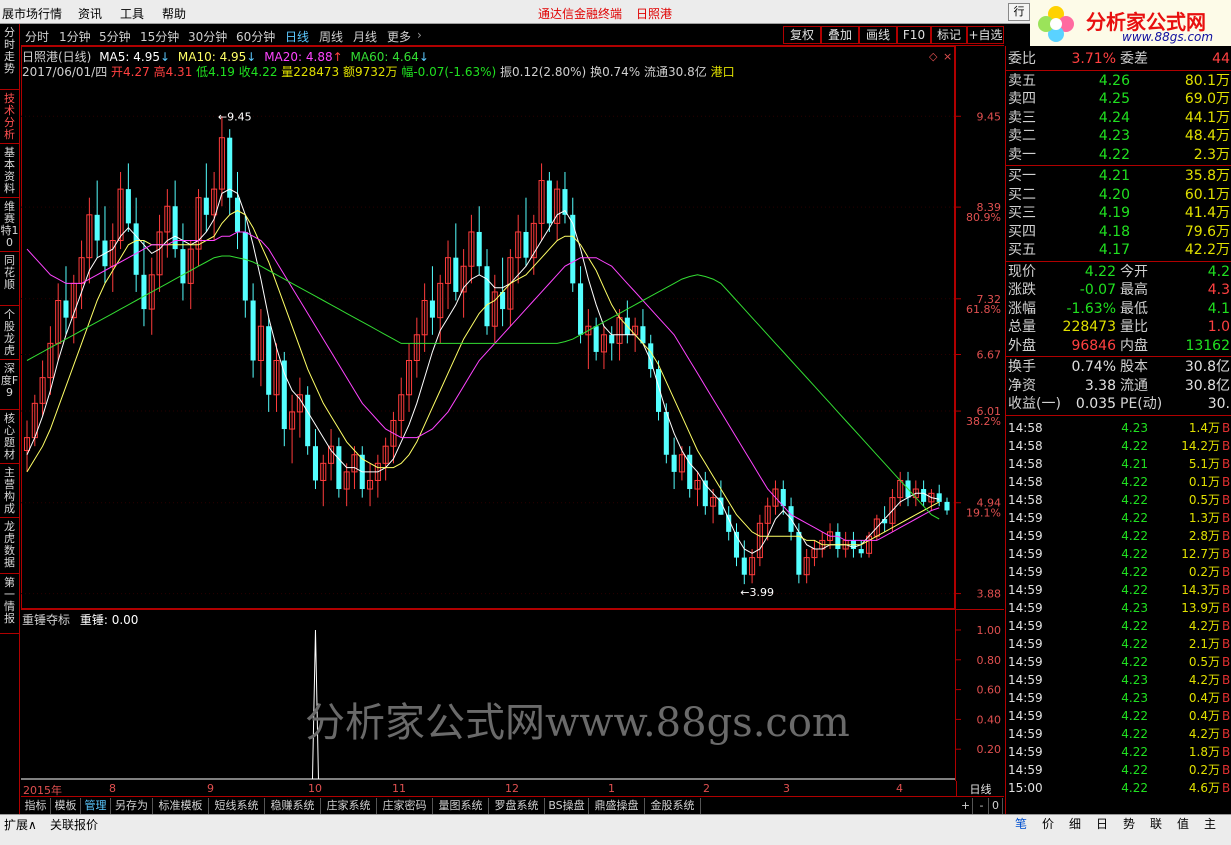 The image size is (1231, 845). I want to click on formula-tab-3: 另存为, so click(132, 806).